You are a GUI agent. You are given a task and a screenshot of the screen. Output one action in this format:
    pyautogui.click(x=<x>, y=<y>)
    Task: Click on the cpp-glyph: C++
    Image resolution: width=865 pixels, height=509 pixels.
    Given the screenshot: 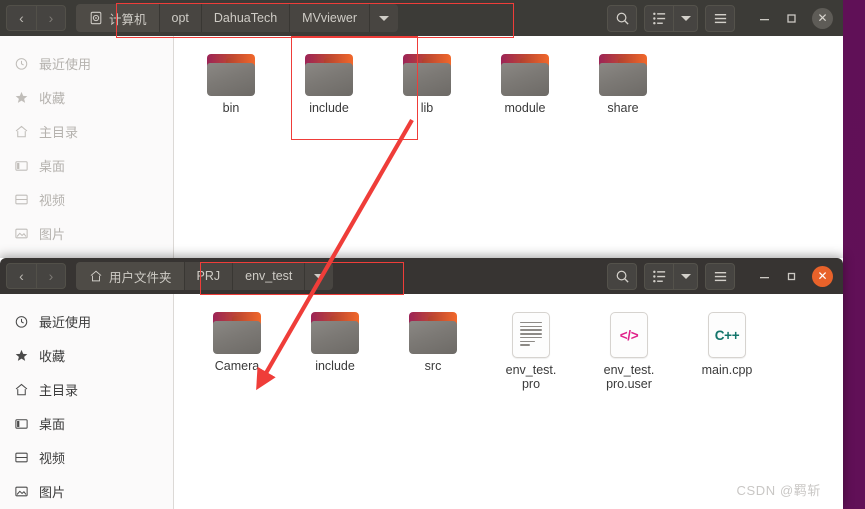 What is the action you would take?
    pyautogui.click(x=727, y=335)
    